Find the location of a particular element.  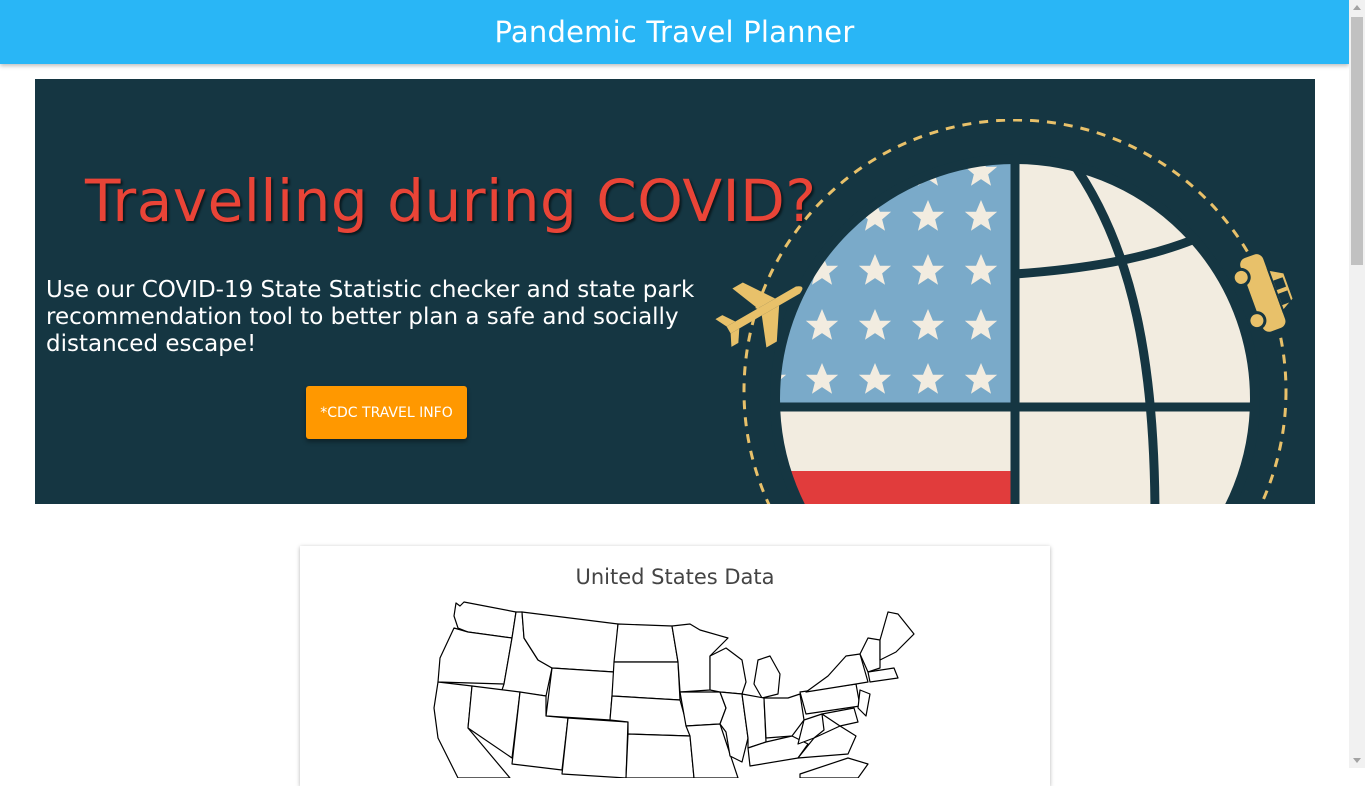

state-wyoming is located at coordinates (580, 694).